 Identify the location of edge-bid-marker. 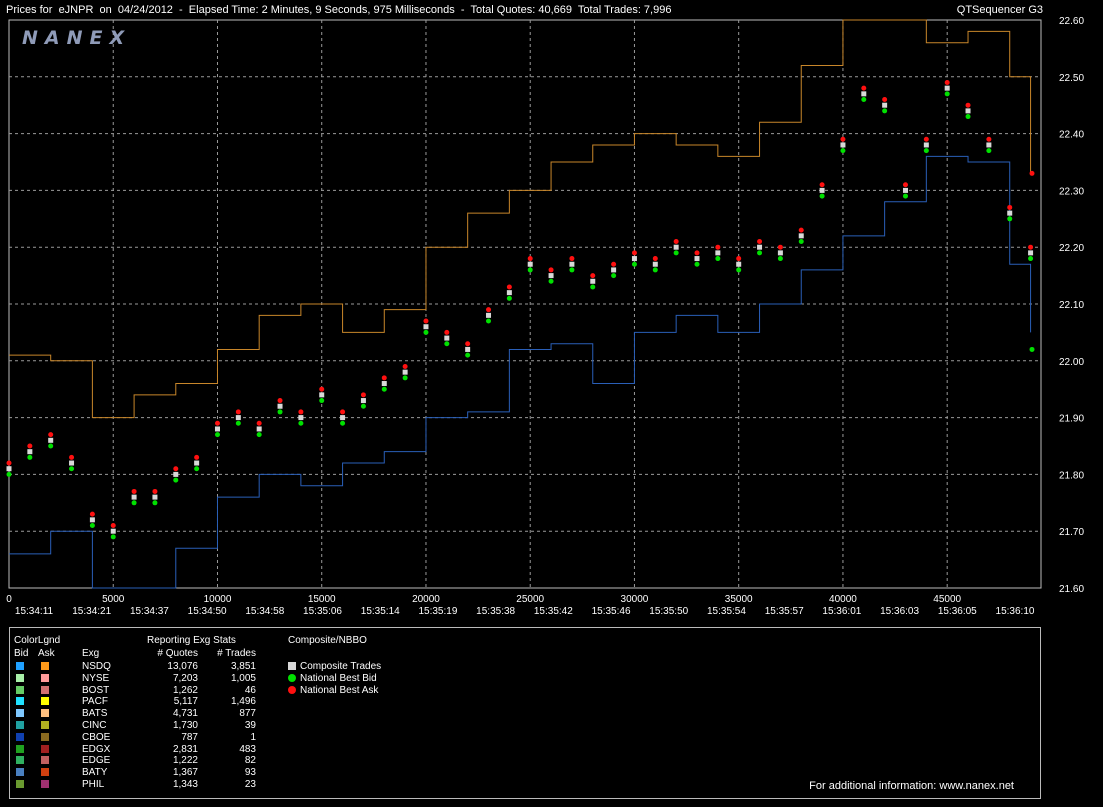
(1032, 349).